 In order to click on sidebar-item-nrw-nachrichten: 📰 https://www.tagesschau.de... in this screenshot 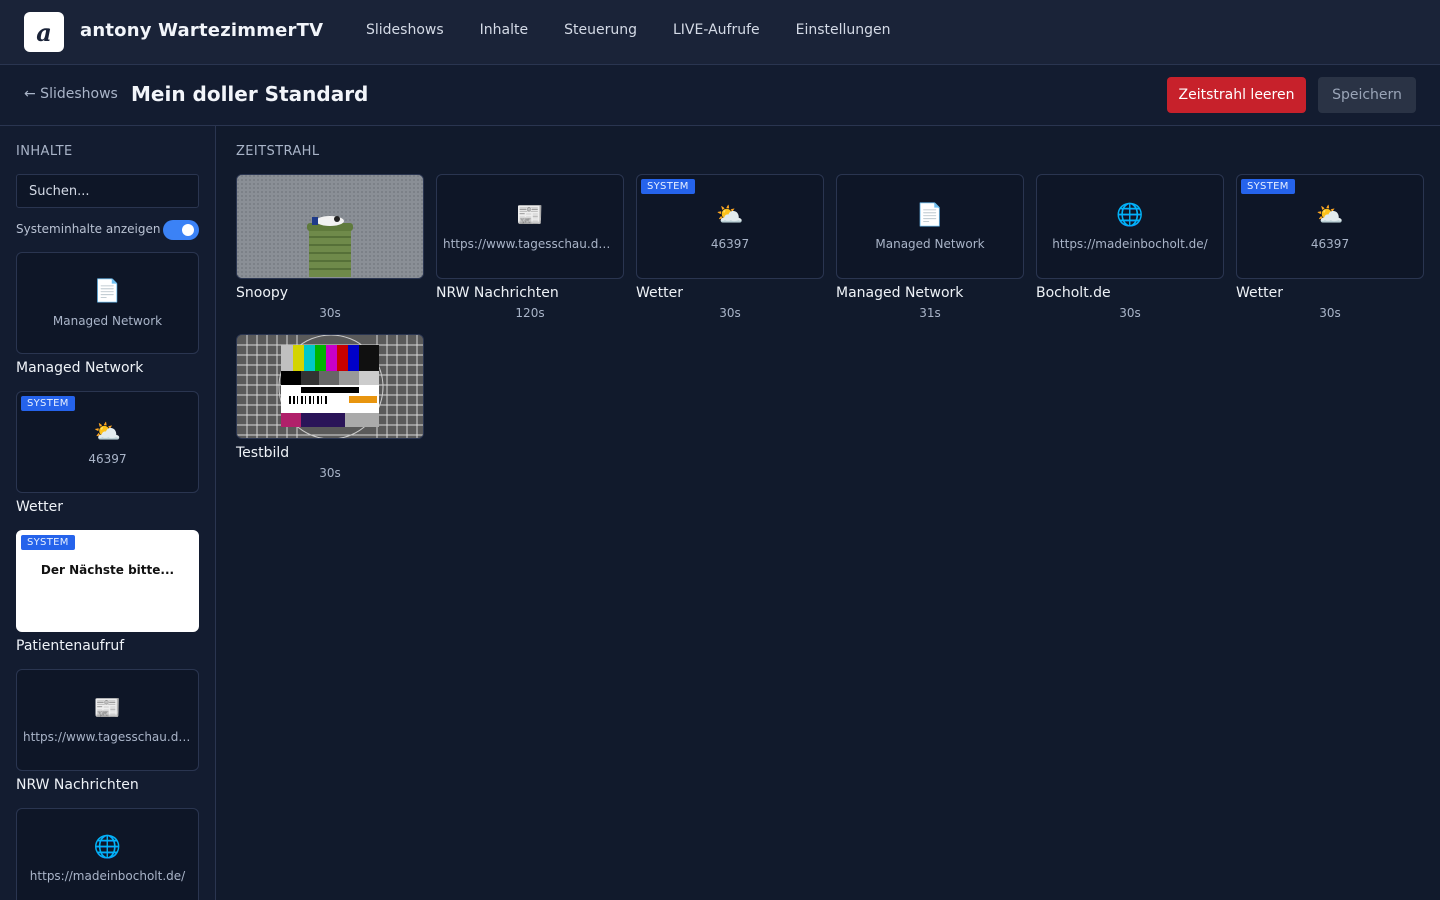, I will do `click(107, 720)`.